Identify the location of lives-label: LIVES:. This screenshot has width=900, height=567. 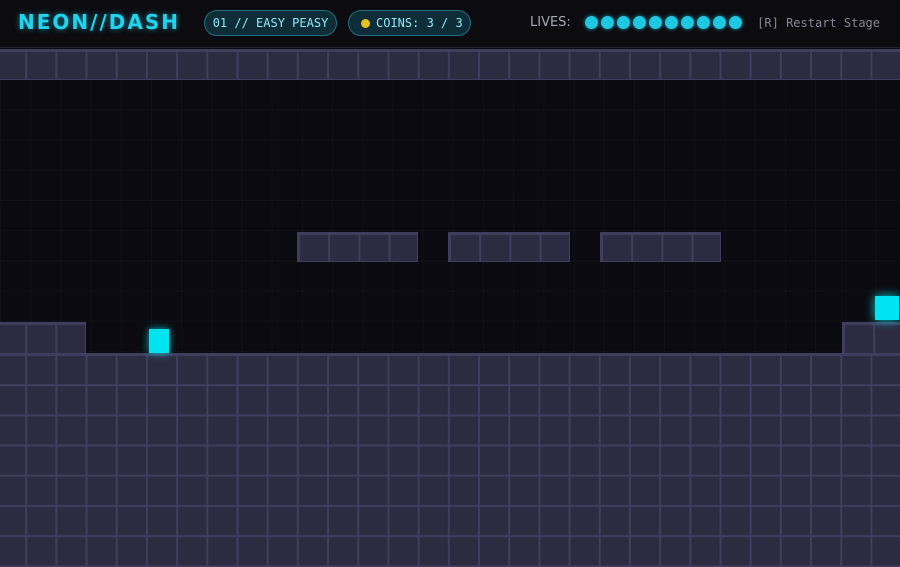
(550, 22).